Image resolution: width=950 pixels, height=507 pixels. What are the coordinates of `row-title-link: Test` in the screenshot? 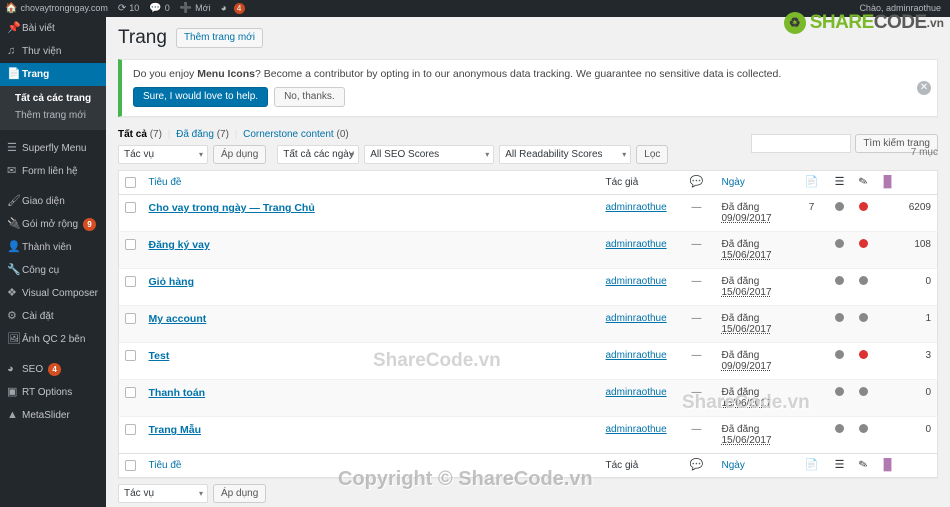 It's located at (159, 356).